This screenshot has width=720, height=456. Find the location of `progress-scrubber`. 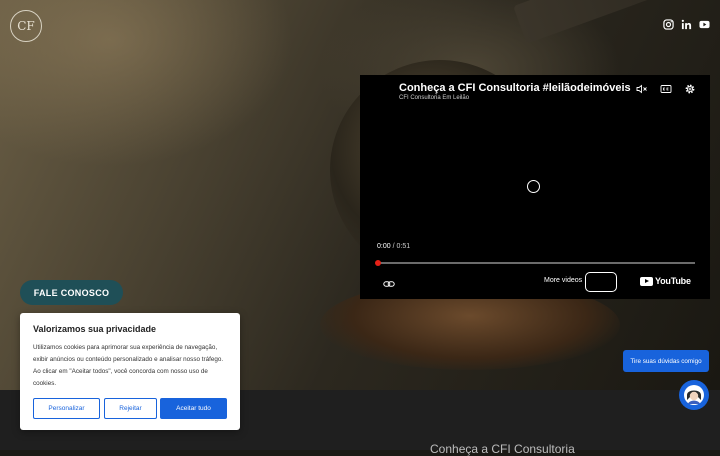

progress-scrubber is located at coordinates (378, 263).